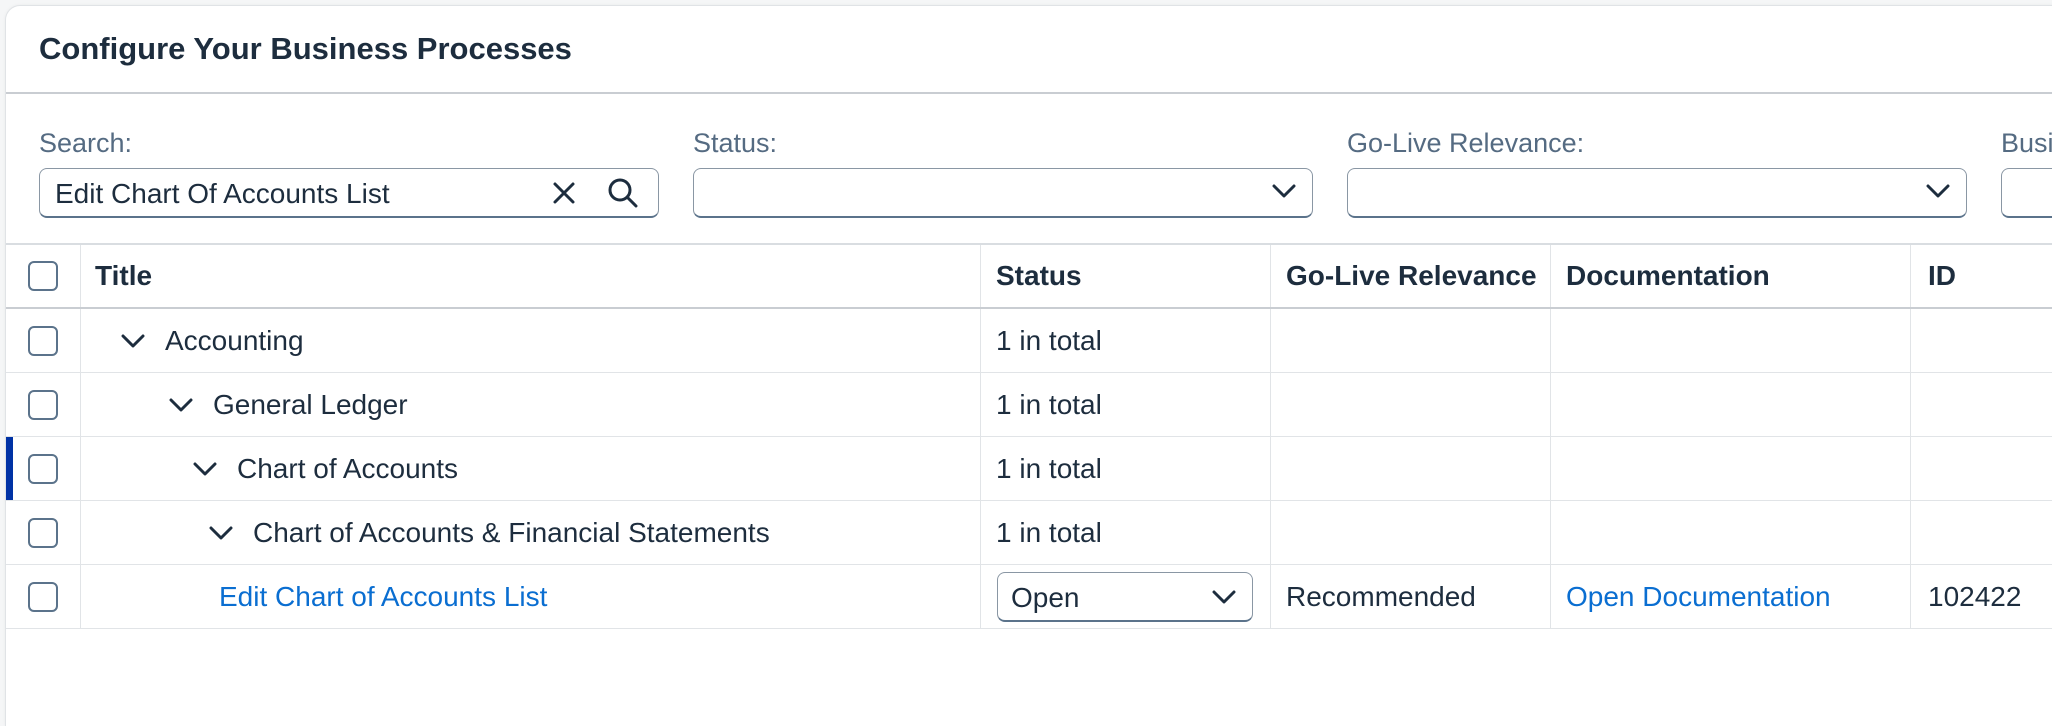  What do you see at coordinates (1126, 276) in the screenshot?
I see `column-header-status: Status` at bounding box center [1126, 276].